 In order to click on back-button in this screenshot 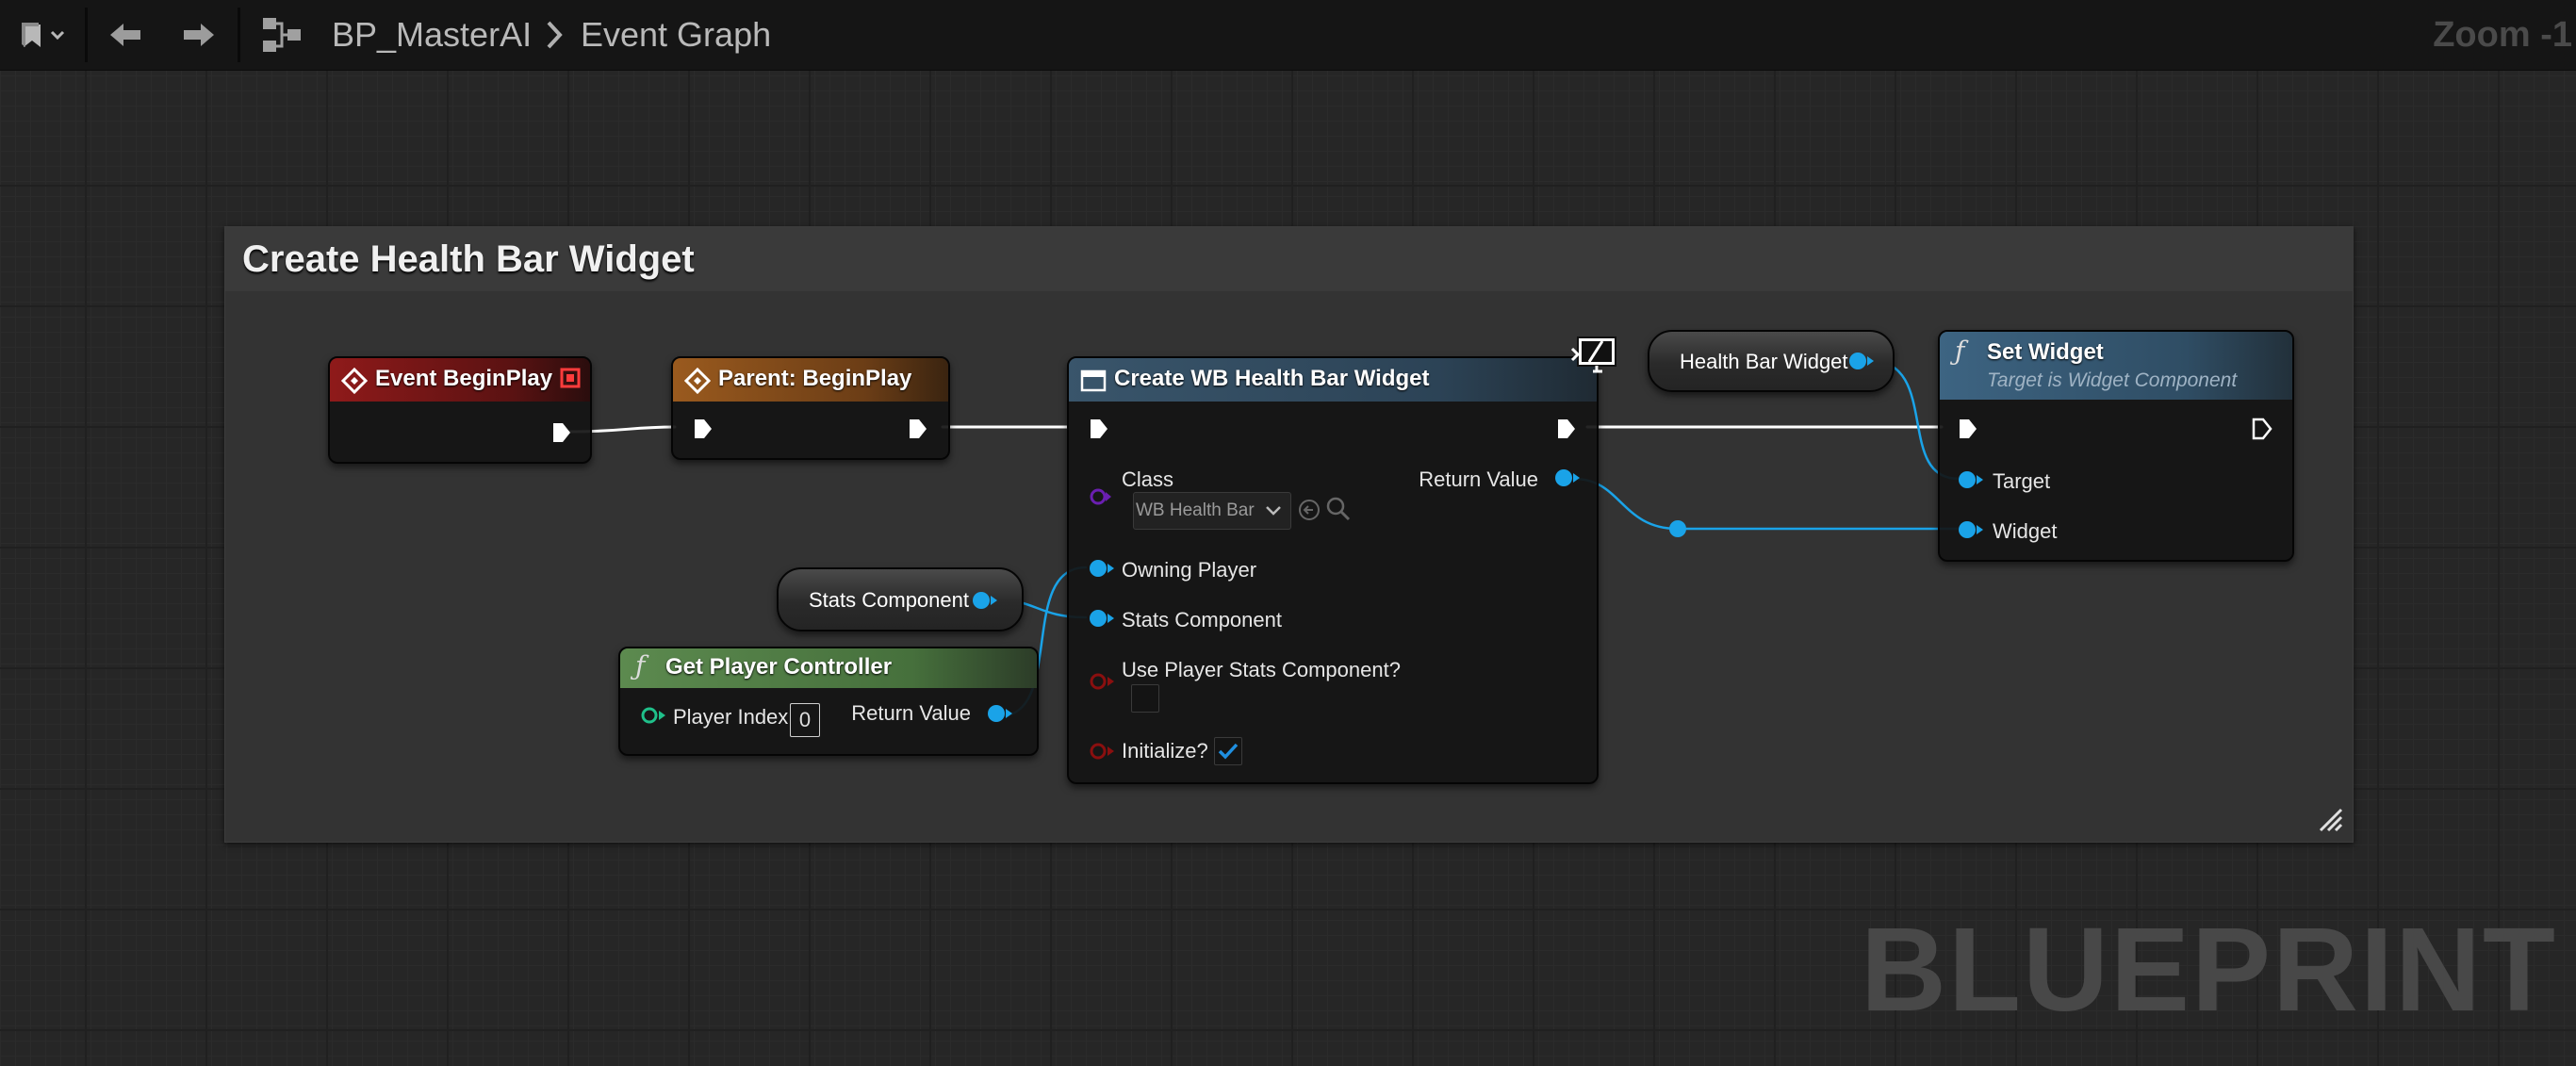, I will do `click(125, 35)`.